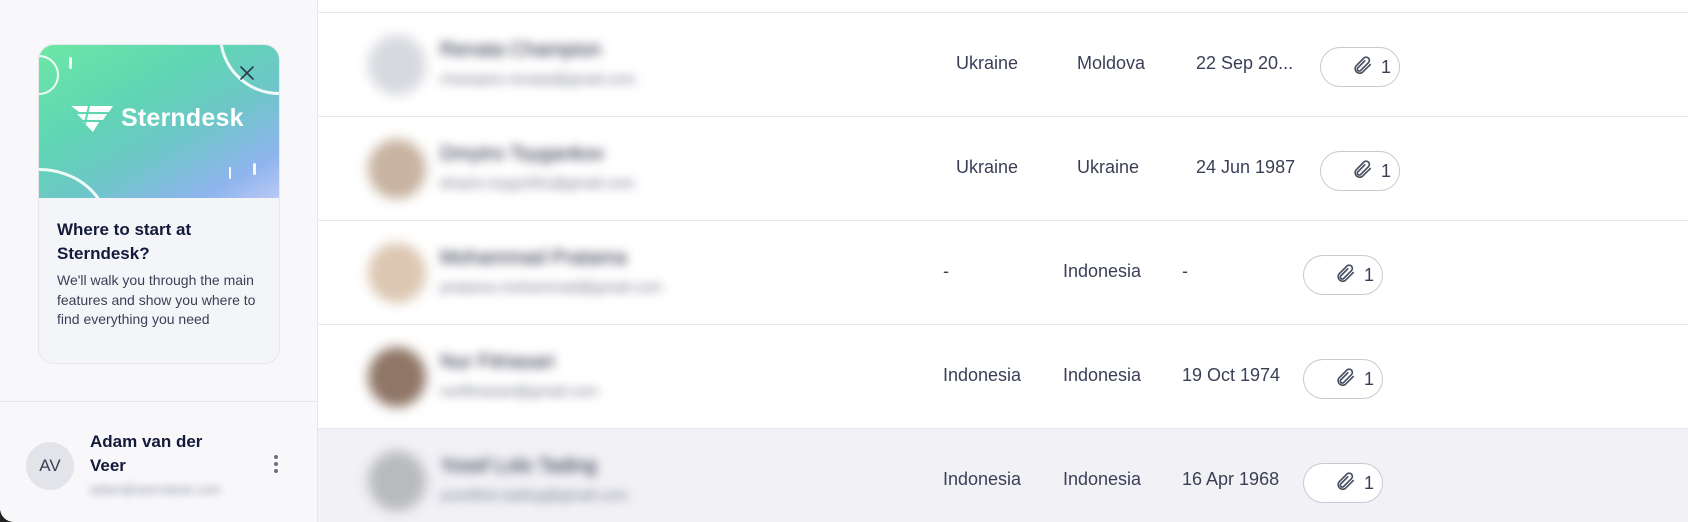 The width and height of the screenshot is (1688, 522). I want to click on sterndesk-logo-icon, so click(92, 119).